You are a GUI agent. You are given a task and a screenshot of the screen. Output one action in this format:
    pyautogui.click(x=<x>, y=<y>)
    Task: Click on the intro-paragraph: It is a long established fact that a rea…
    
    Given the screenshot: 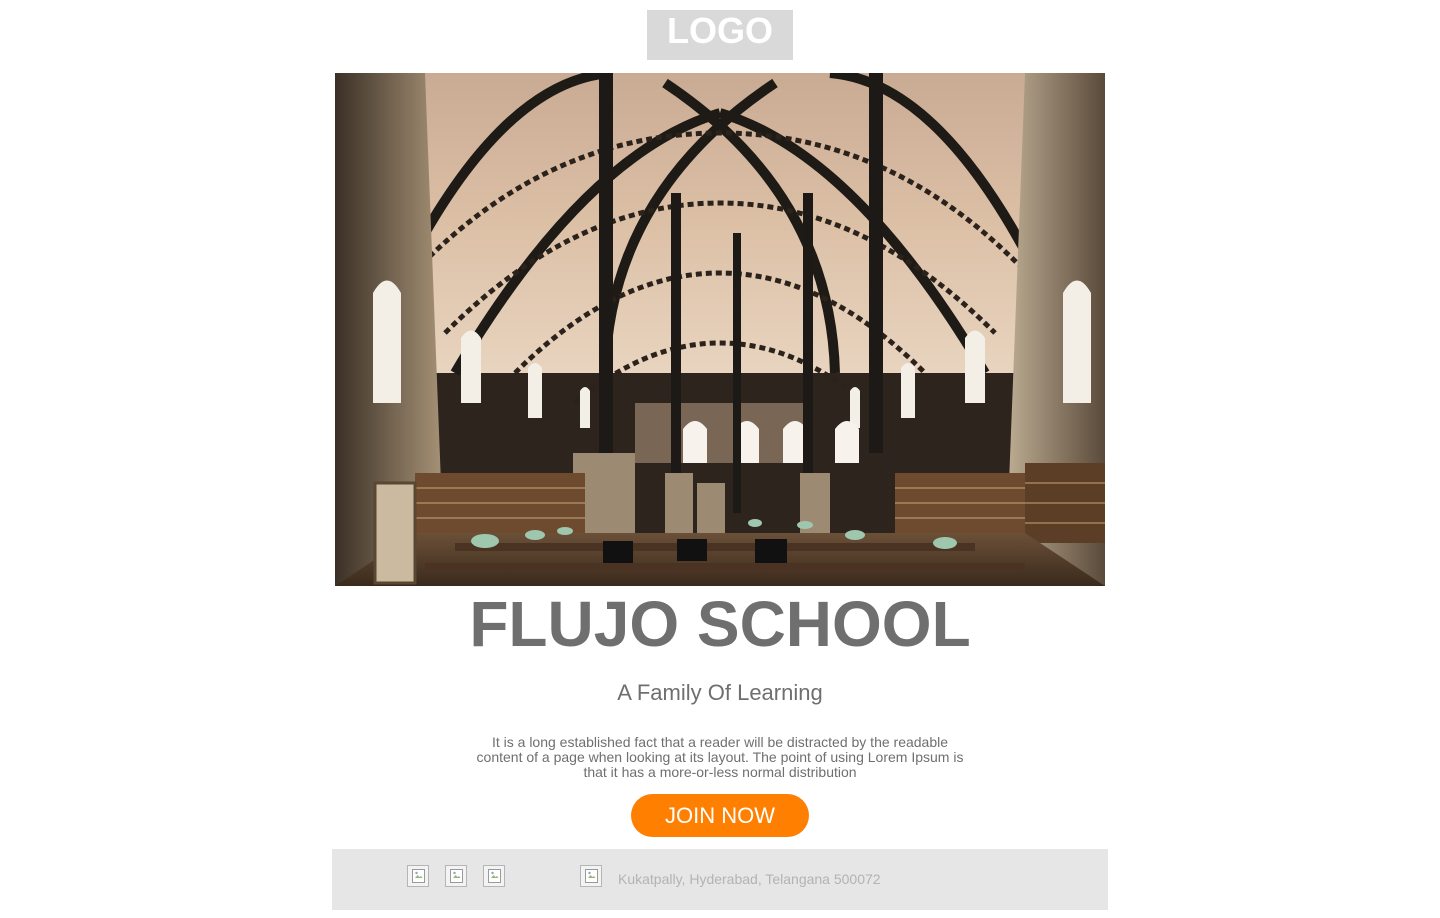 What is the action you would take?
    pyautogui.click(x=720, y=757)
    